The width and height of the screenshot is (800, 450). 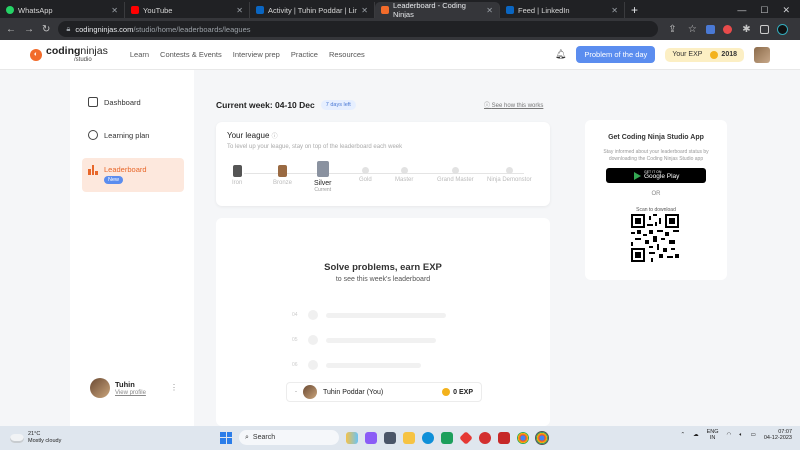 I want to click on youtube-icon, so click(x=135, y=10).